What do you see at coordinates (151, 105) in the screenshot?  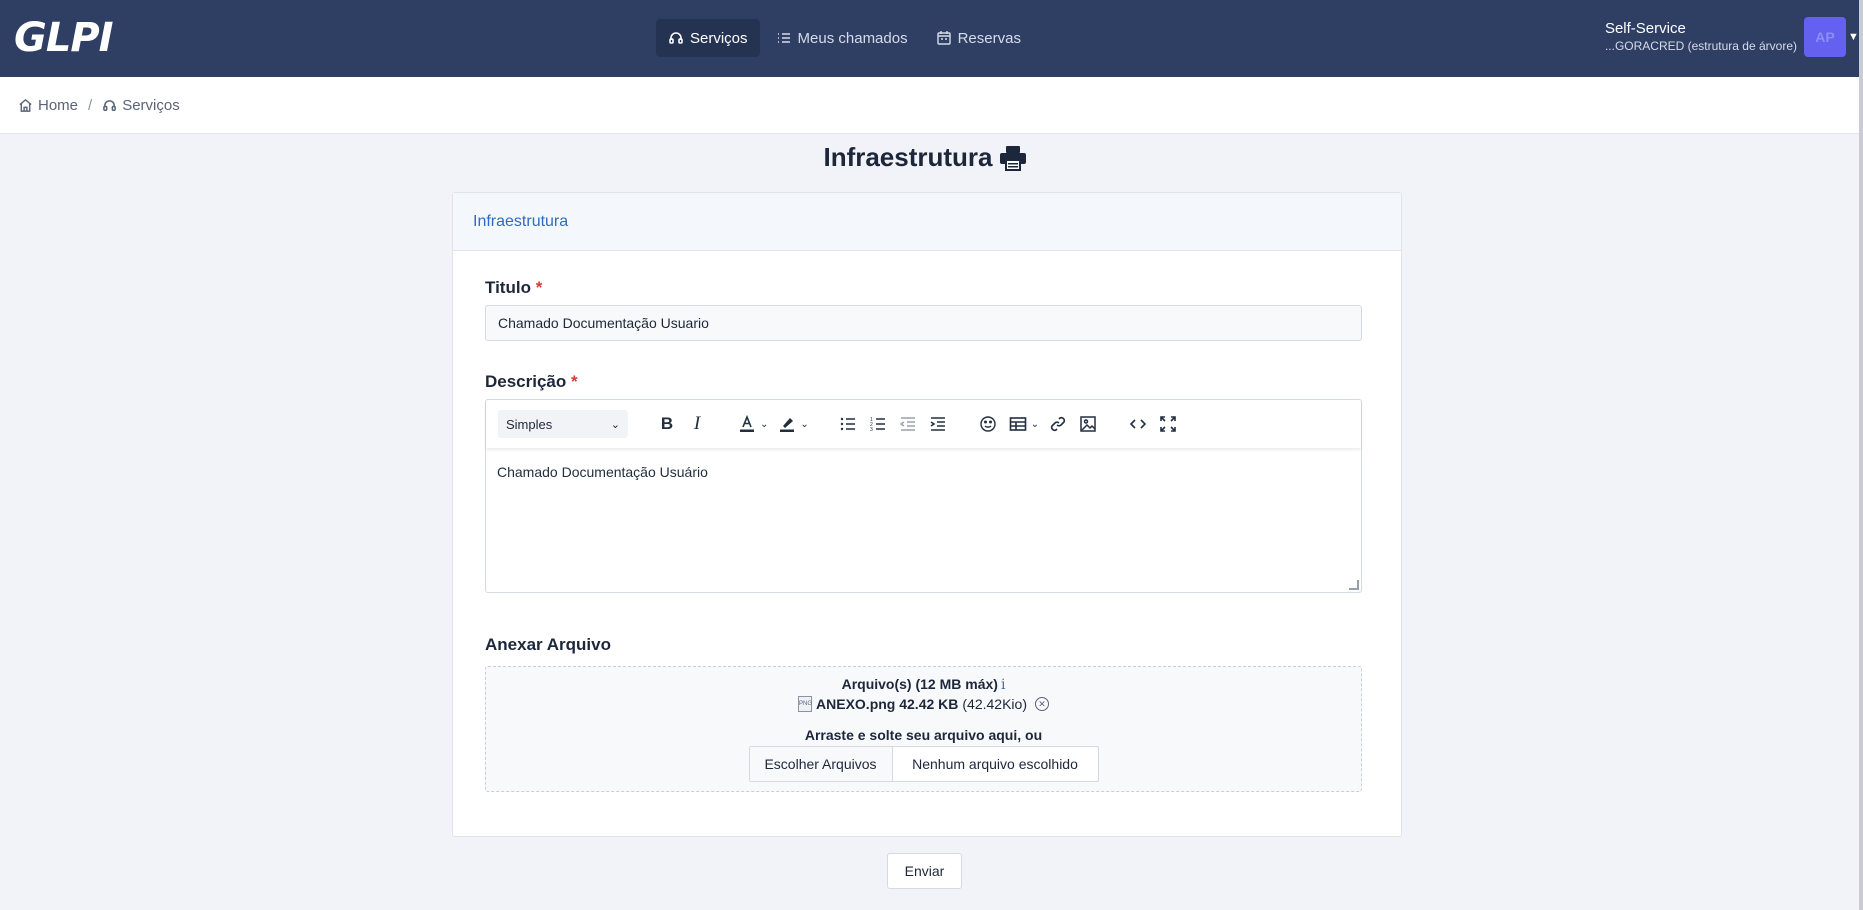 I see `breadcrumb-label: Serviços` at bounding box center [151, 105].